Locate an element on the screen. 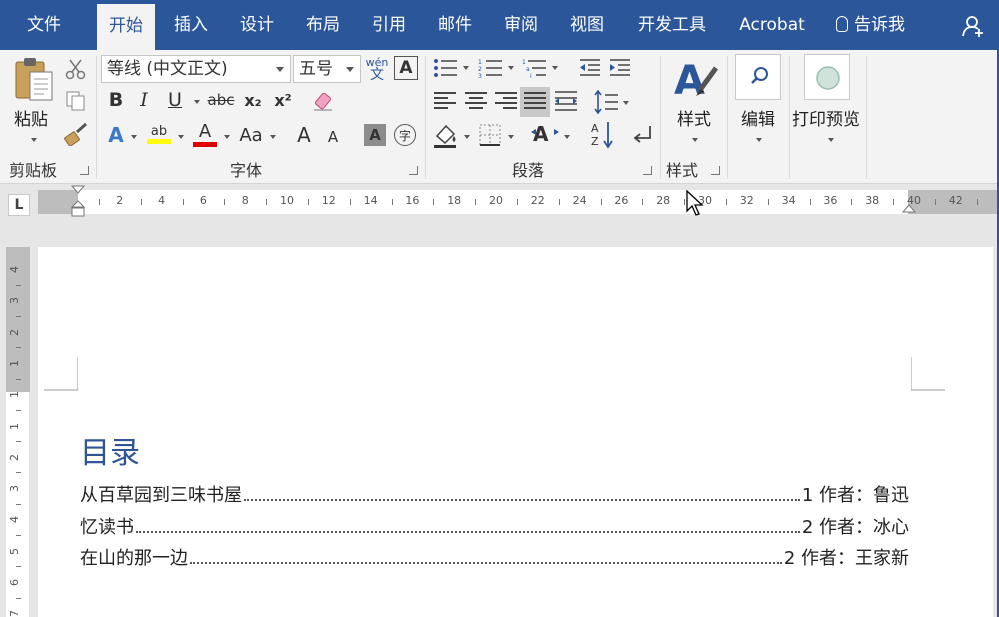 The image size is (999, 617). font-color-button: A is located at coordinates (205, 134).